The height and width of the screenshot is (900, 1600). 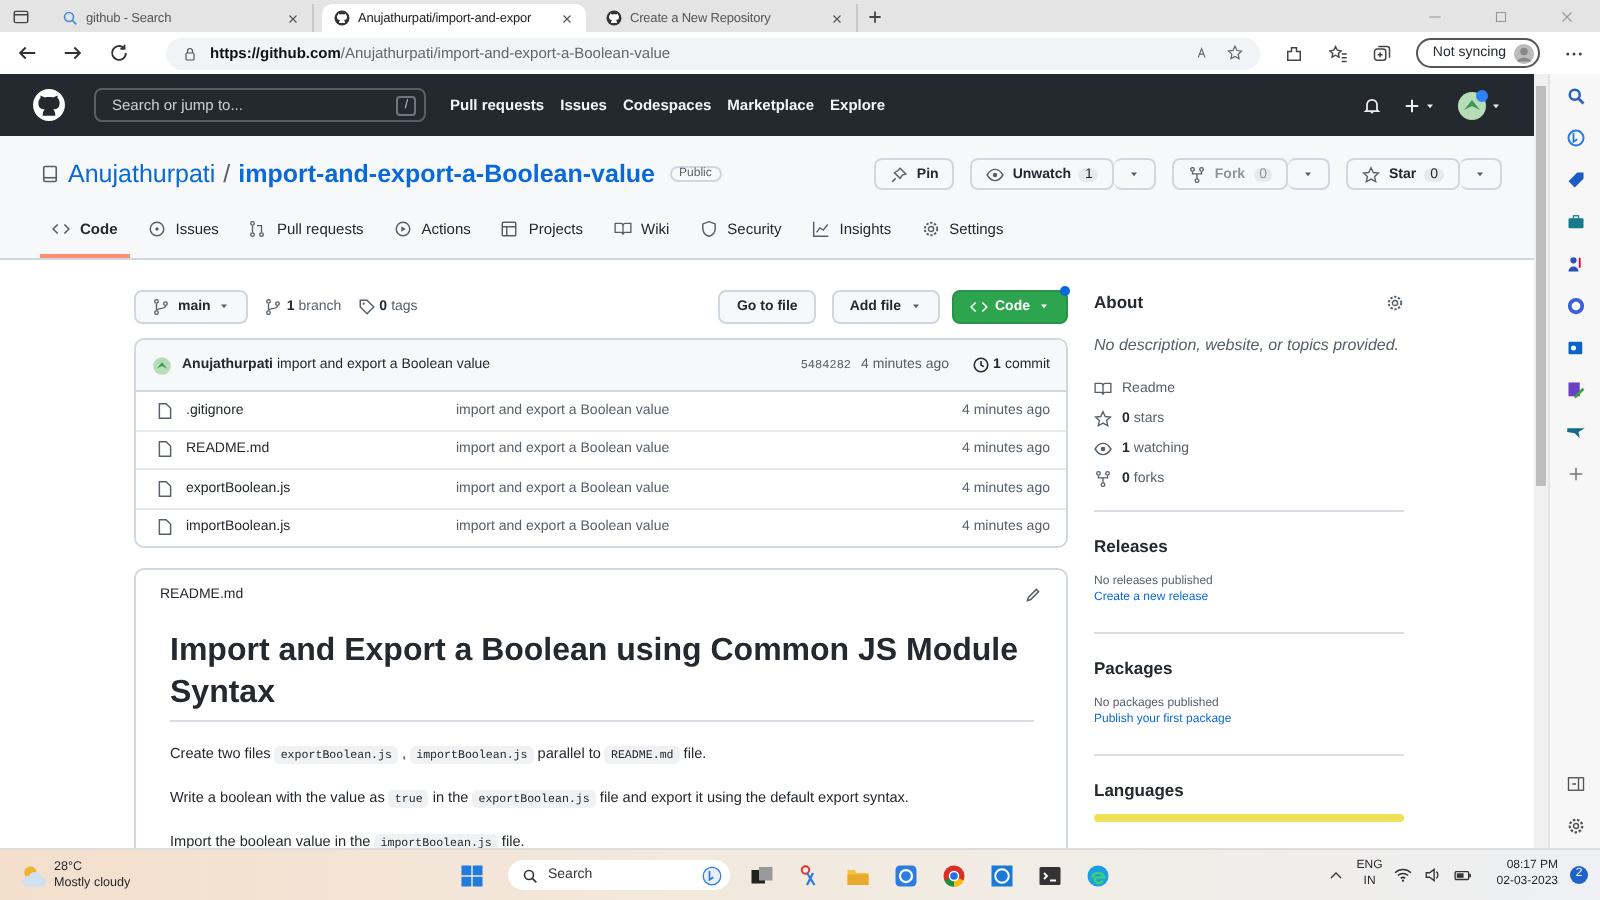 I want to click on back-icon, so click(x=27, y=53).